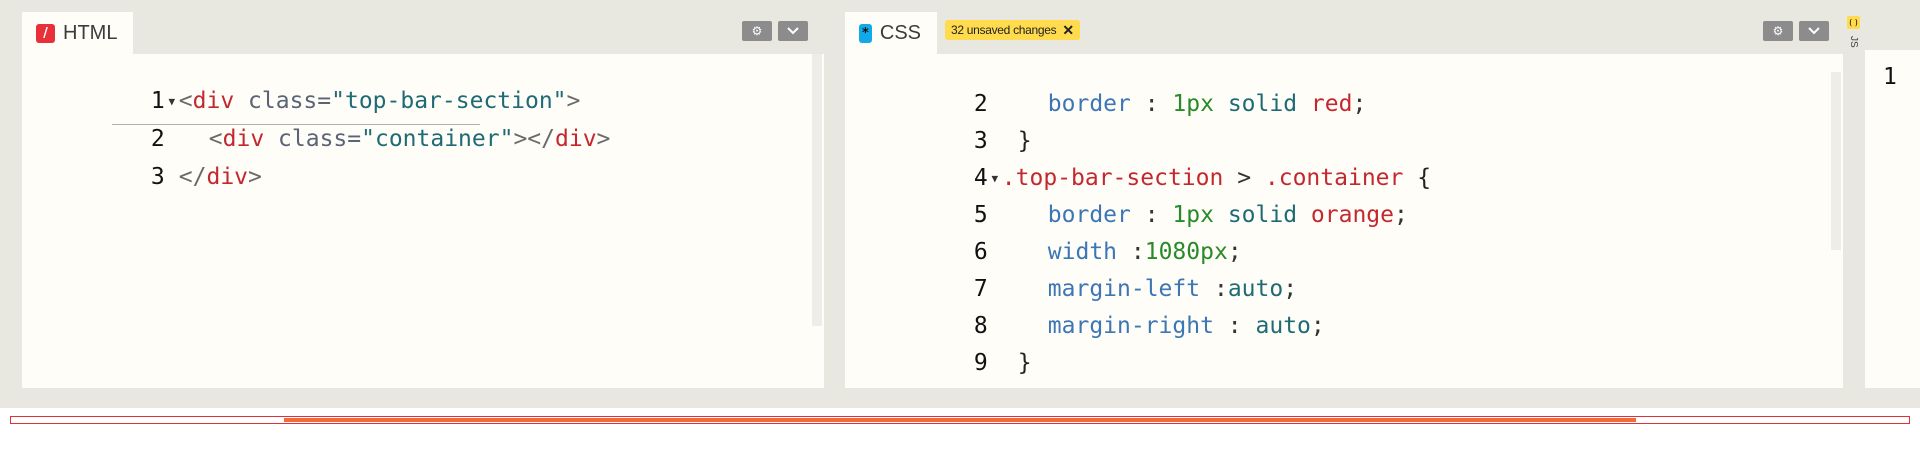 This screenshot has height=460, width=1920. Describe the element at coordinates (534, 139) in the screenshot. I see `code-token: ></` at that location.